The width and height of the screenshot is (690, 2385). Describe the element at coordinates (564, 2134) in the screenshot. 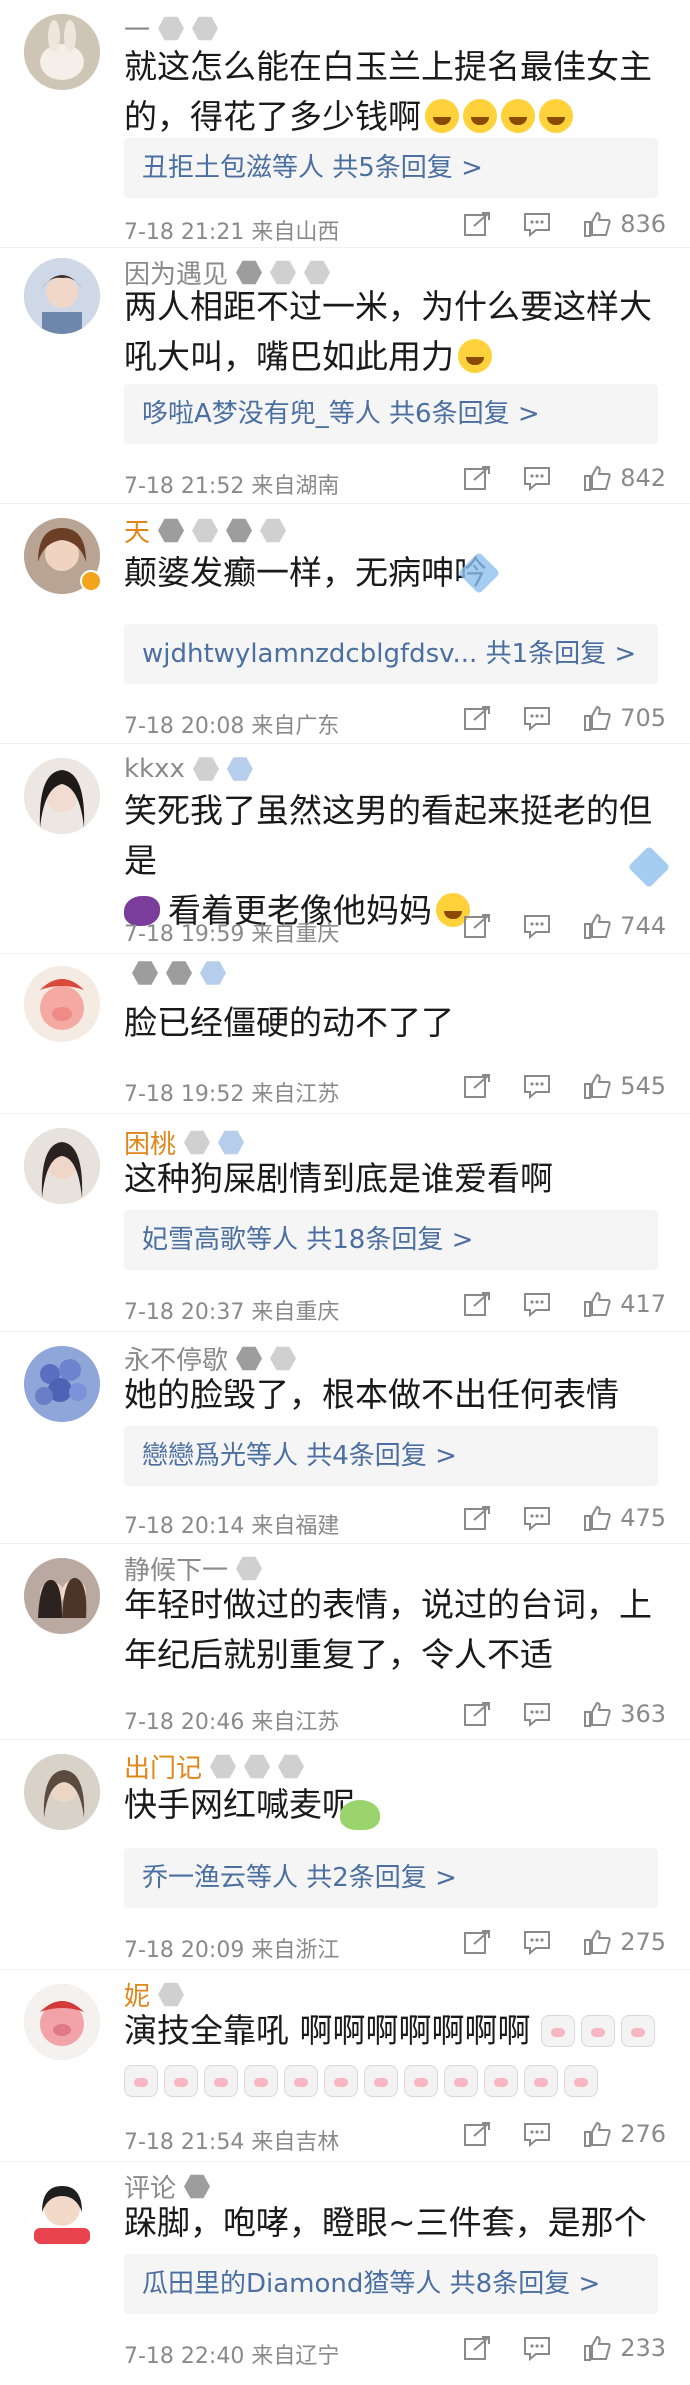

I see `comment-actions: 276` at that location.